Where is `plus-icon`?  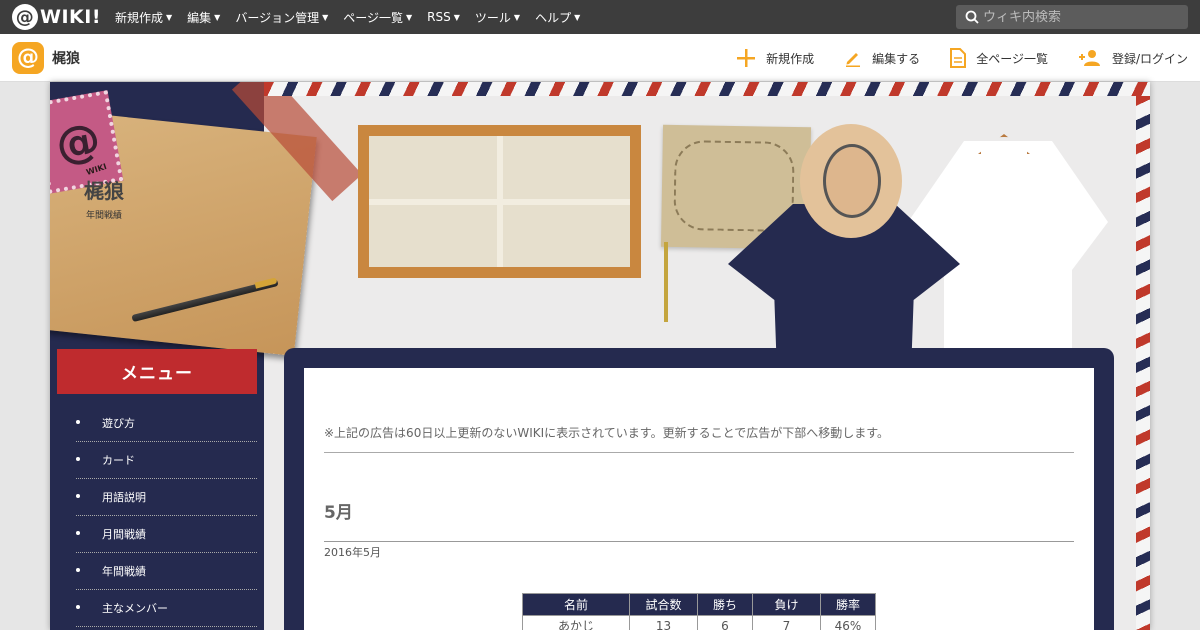
plus-icon is located at coordinates (746, 58).